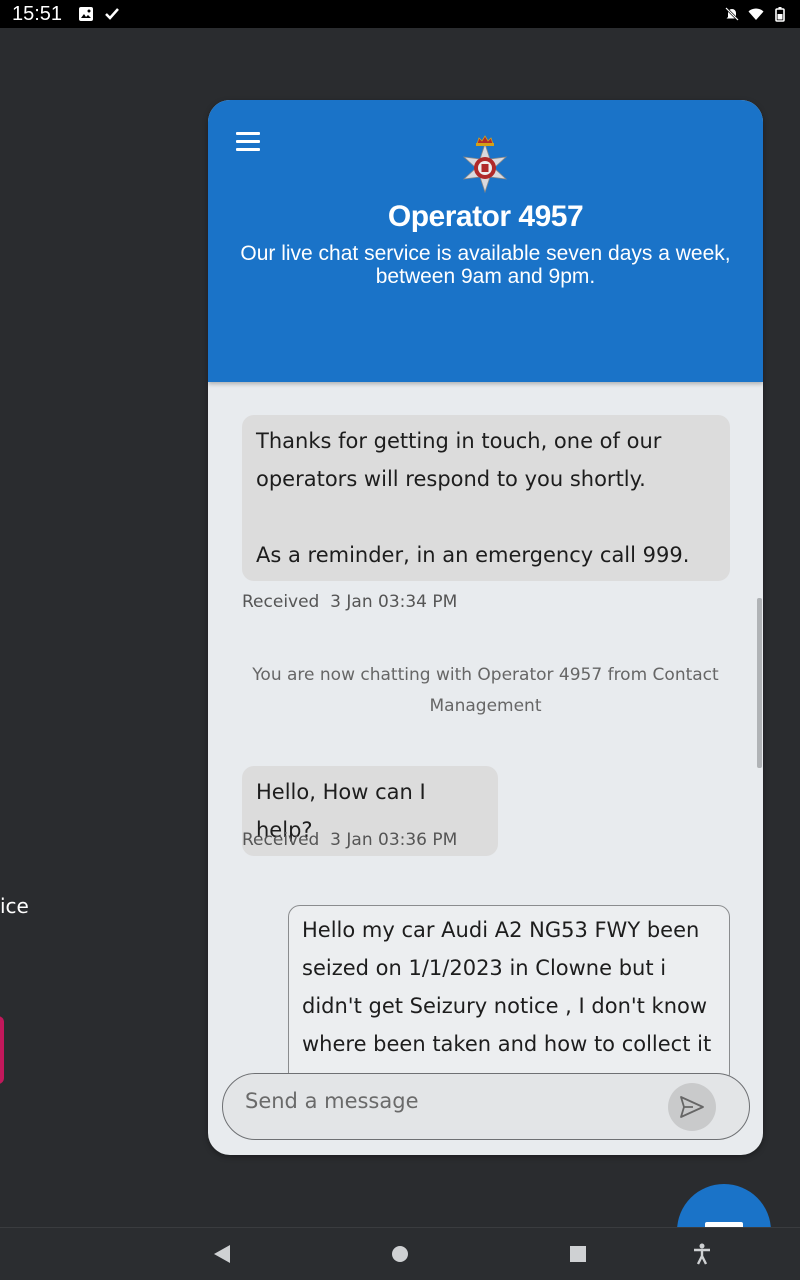  I want to click on battery-icon, so click(780, 14).